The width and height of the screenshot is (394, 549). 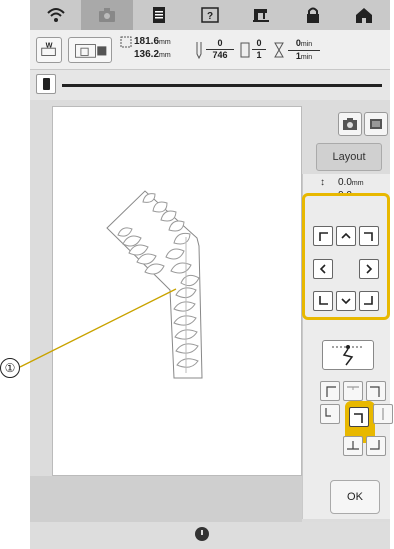 What do you see at coordinates (49, 44) in the screenshot?
I see `svg-text: W` at bounding box center [49, 44].